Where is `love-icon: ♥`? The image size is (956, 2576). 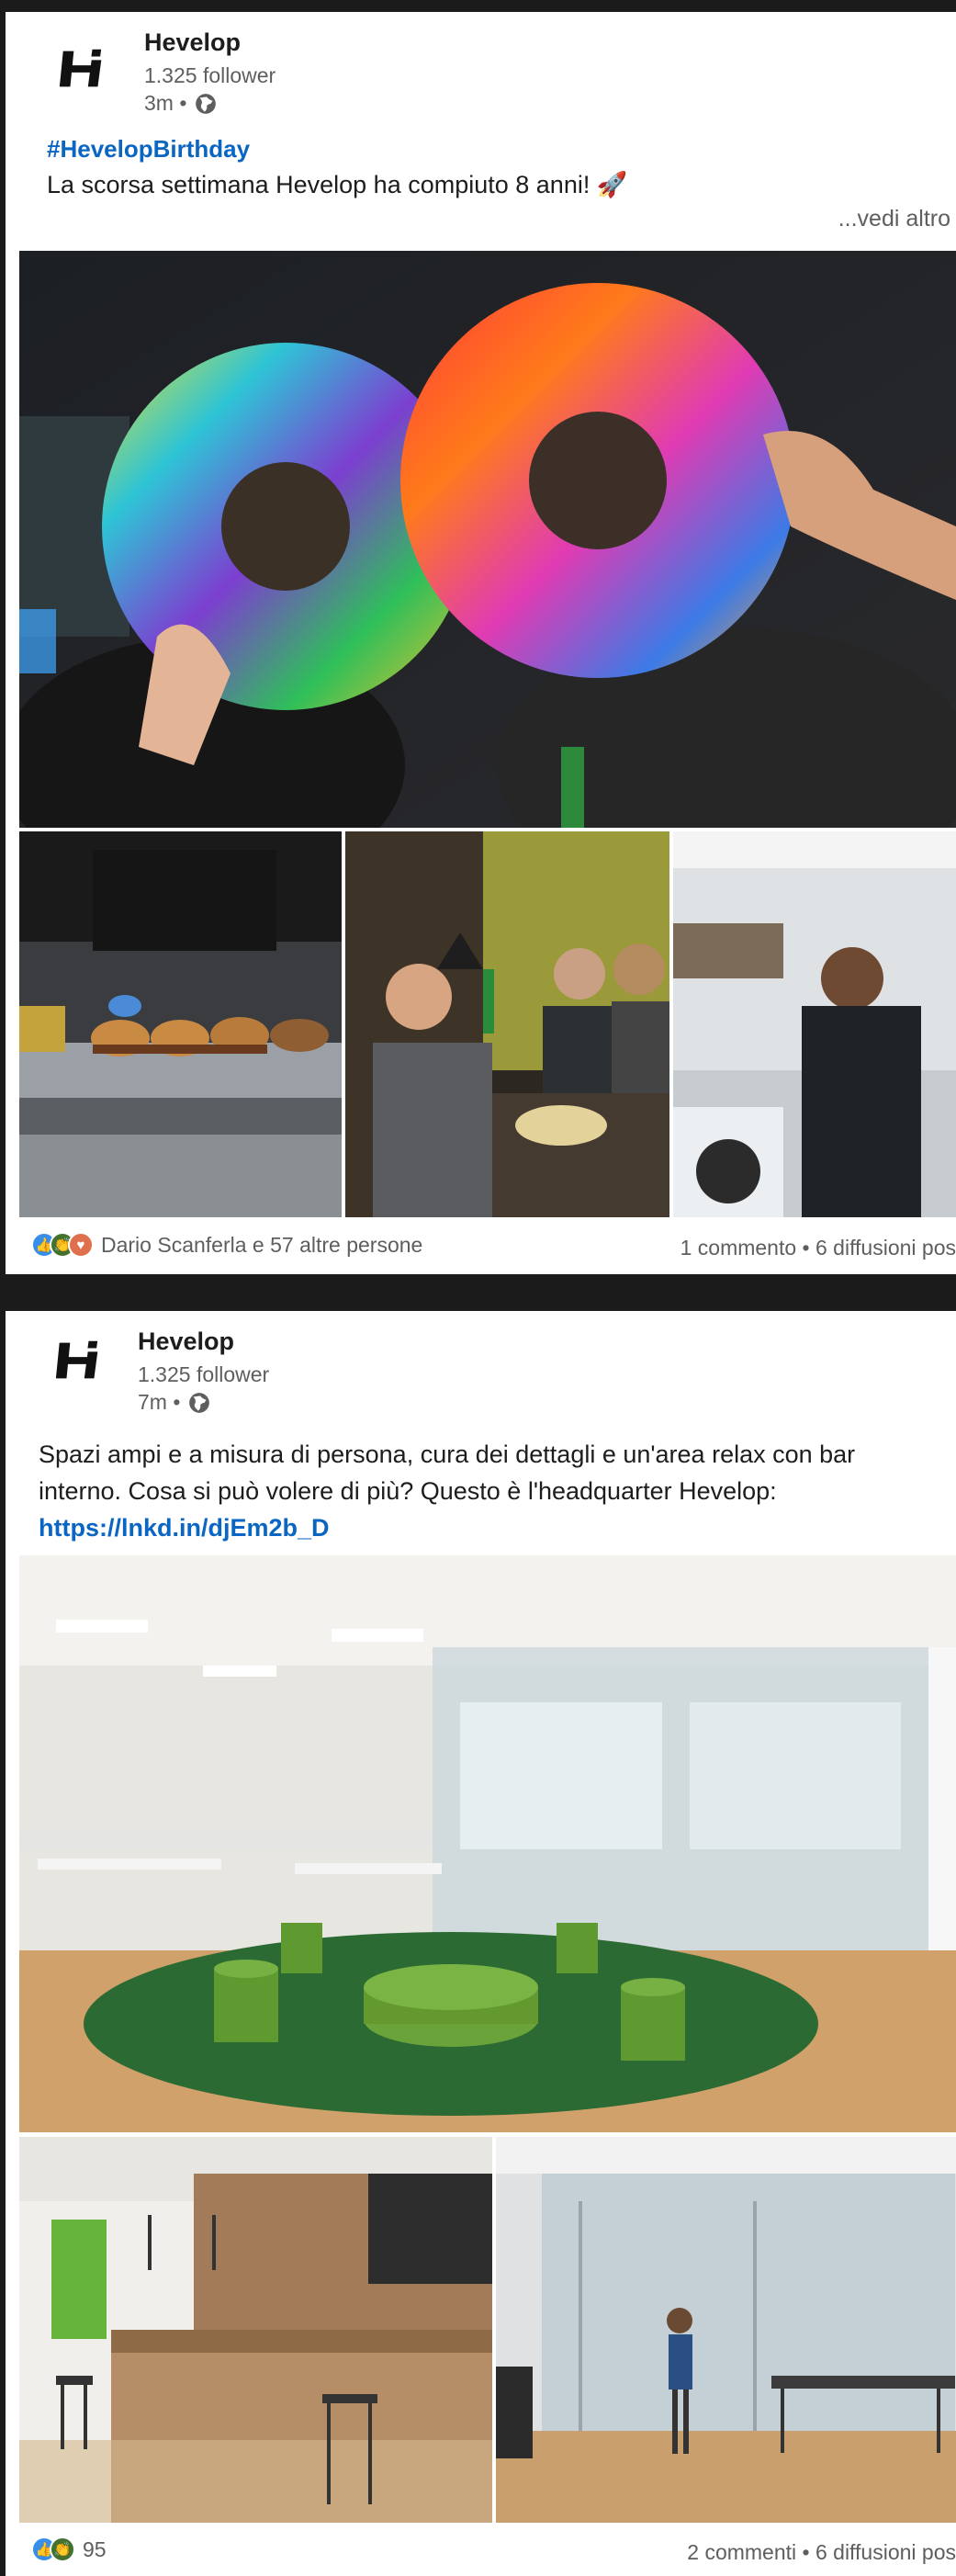 love-icon: ♥ is located at coordinates (81, 1245).